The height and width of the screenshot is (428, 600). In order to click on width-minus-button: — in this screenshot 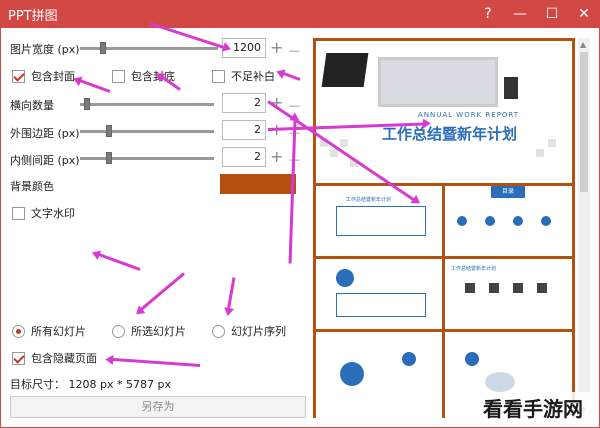, I will do `click(294, 51)`.